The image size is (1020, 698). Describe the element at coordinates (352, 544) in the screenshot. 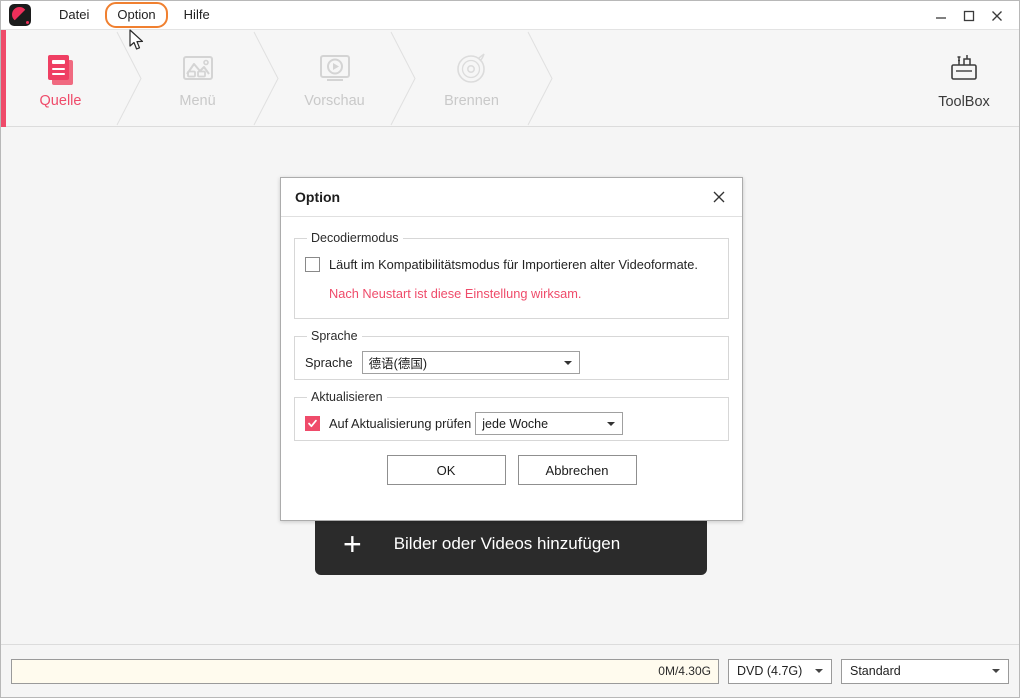

I see `plus-icon: +` at that location.